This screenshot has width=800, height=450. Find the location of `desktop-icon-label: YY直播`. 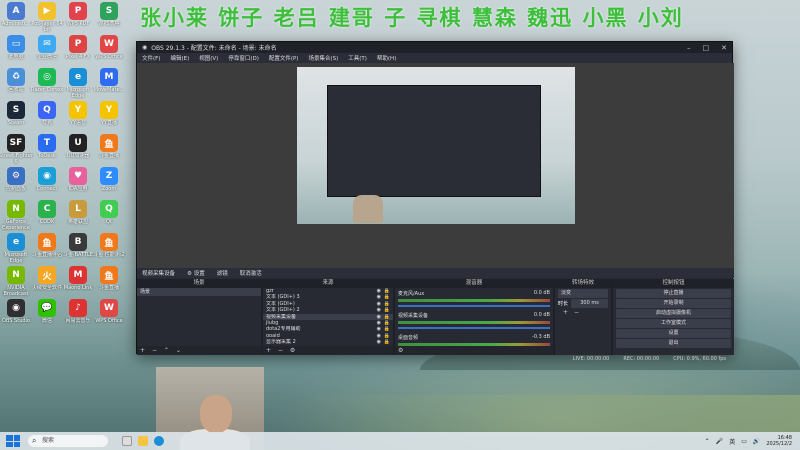

desktop-icon-label: YY直播 is located at coordinates (109, 123).